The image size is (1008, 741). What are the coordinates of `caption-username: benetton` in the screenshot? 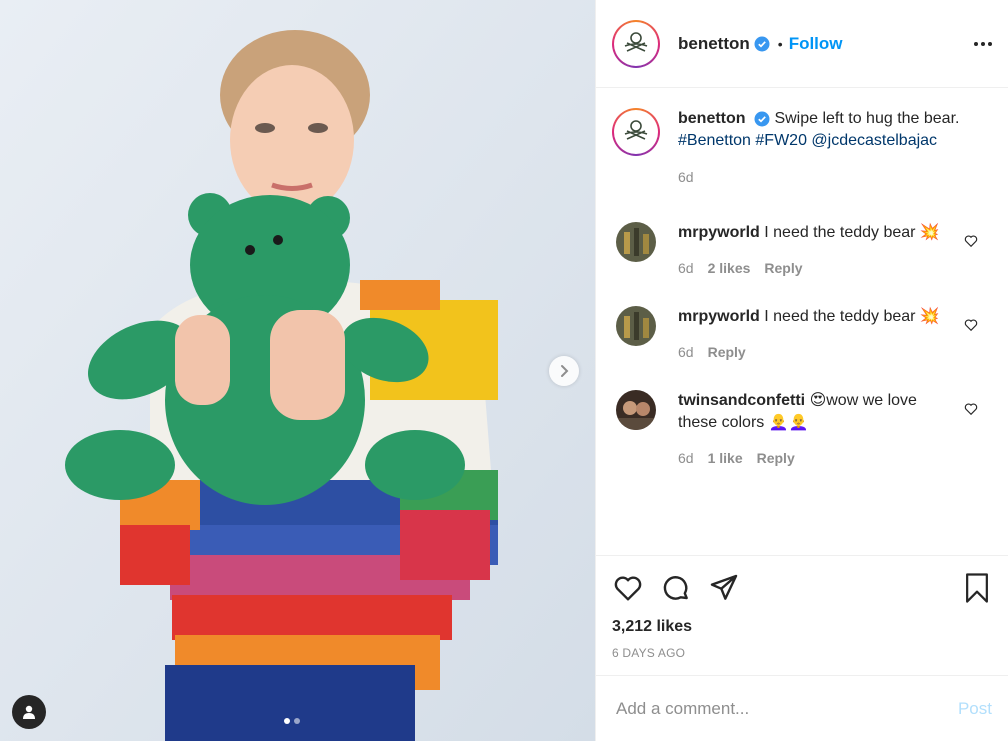 It's located at (712, 118).